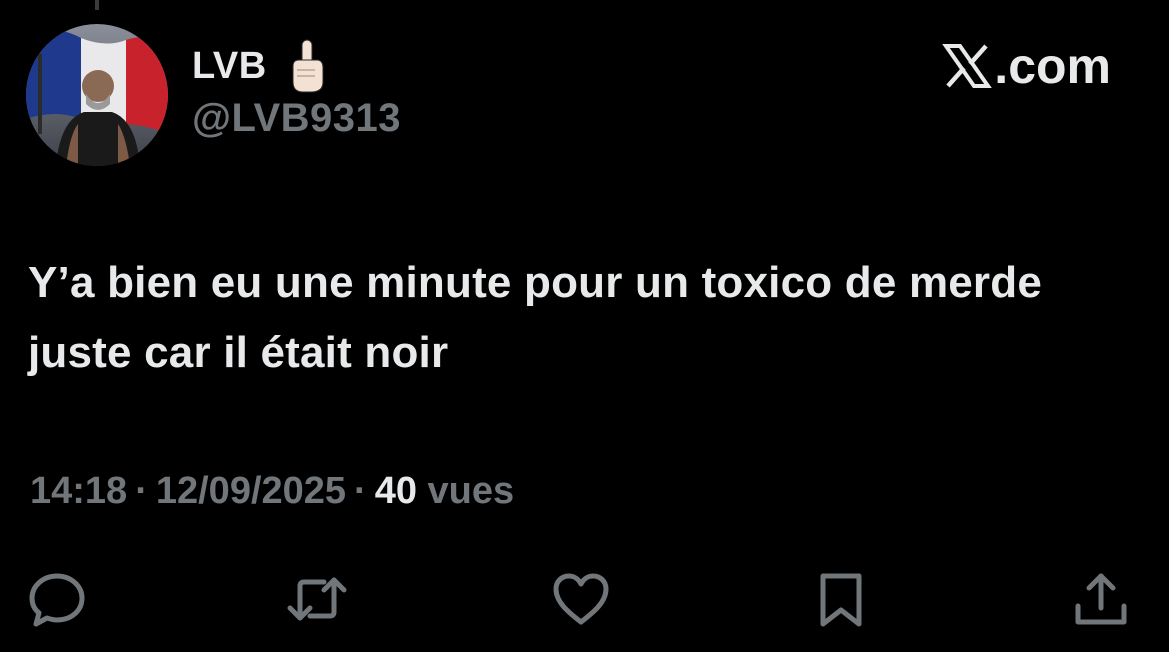 This screenshot has height=652, width=1169. I want to click on x-logo-icon, so click(967, 66).